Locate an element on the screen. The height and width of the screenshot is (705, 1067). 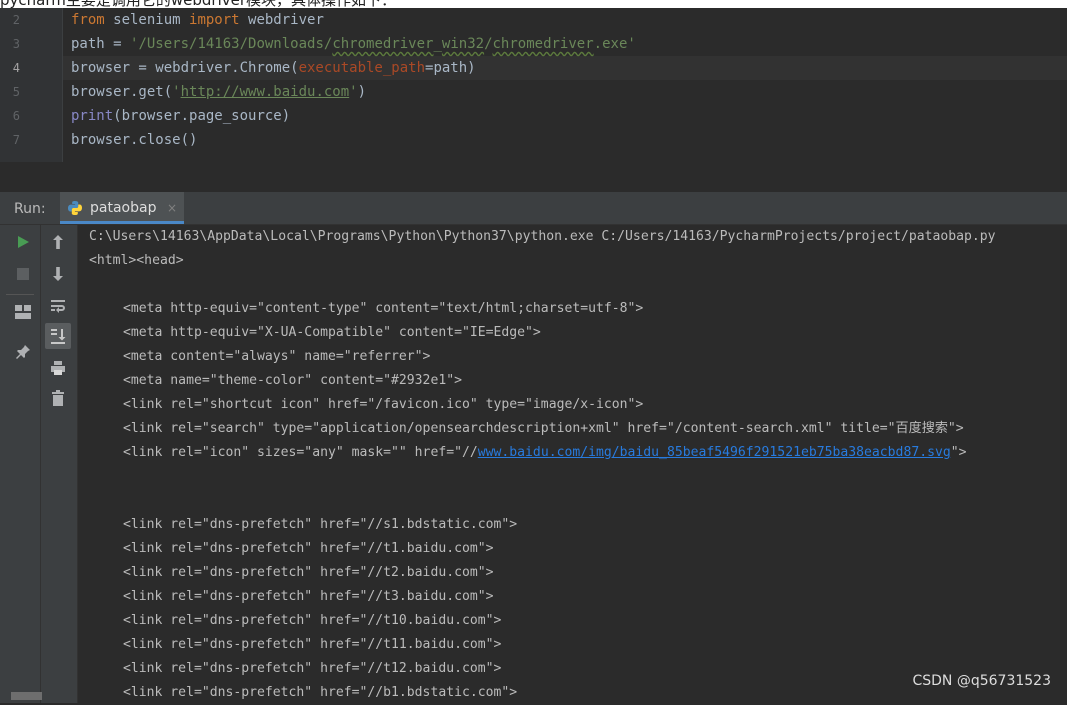
arrow-up-icon is located at coordinates (58, 242).